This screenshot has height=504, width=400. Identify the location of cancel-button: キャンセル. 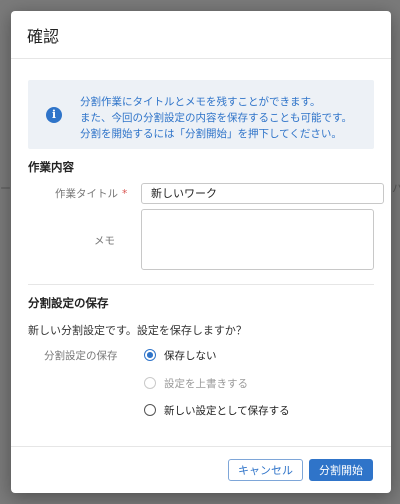
(265, 470).